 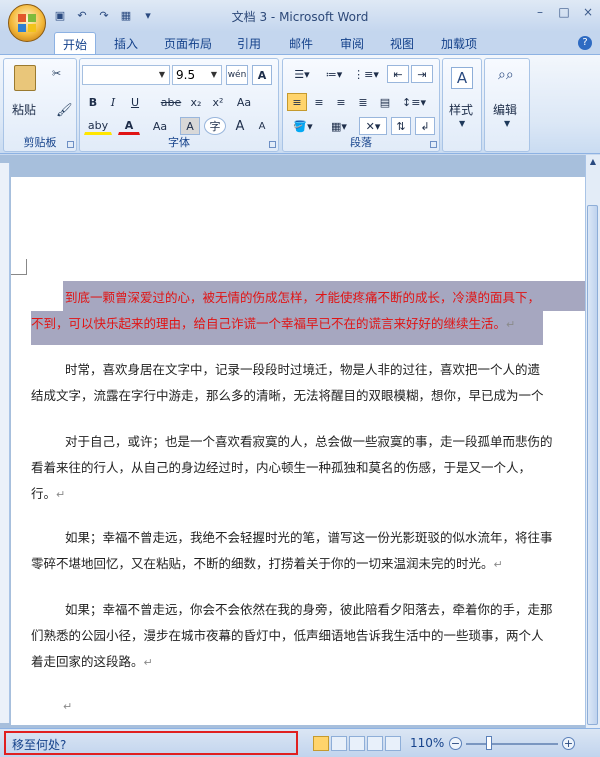 I want to click on sort-icon: ⇅, so click(x=401, y=126).